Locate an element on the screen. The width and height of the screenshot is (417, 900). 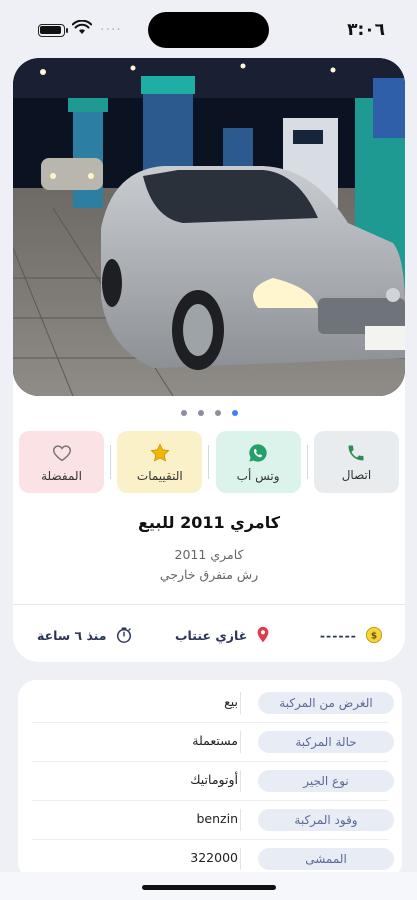
call-label: اتصال is located at coordinates (356, 474).